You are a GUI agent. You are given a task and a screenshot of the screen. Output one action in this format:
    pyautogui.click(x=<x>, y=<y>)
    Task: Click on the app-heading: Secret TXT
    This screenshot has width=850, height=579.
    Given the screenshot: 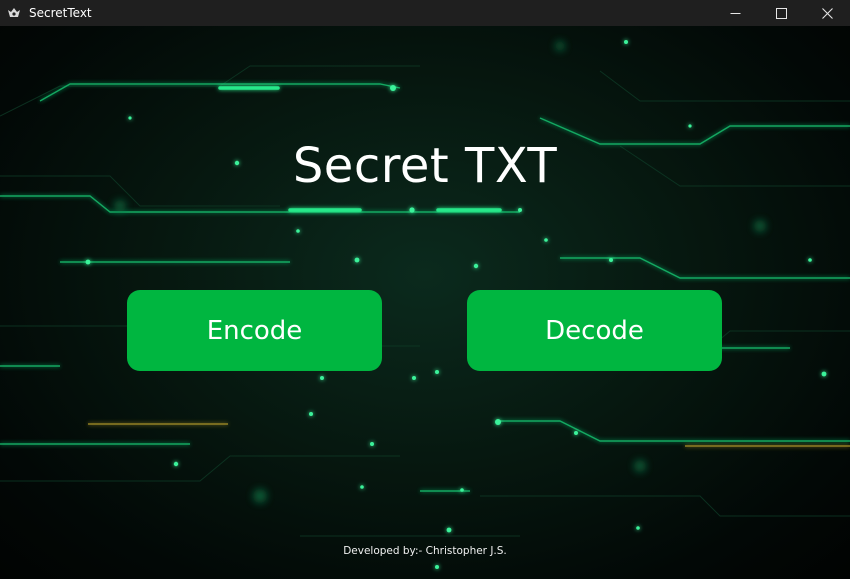 What is the action you would take?
    pyautogui.click(x=425, y=166)
    